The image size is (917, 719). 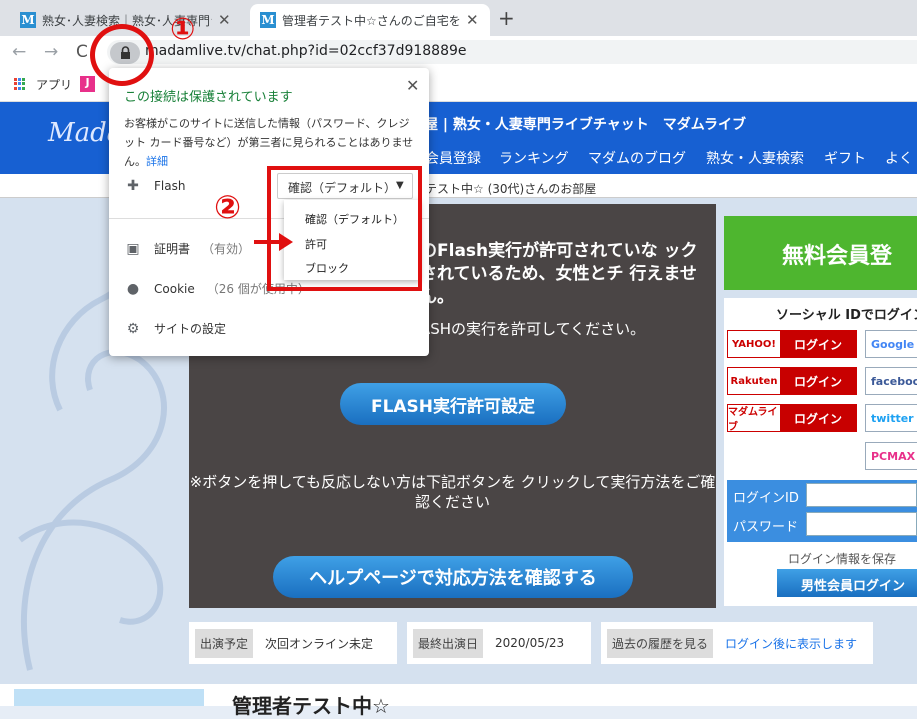 What do you see at coordinates (453, 404) in the screenshot?
I see `flash-permission-button: FLASH実行許可設定` at bounding box center [453, 404].